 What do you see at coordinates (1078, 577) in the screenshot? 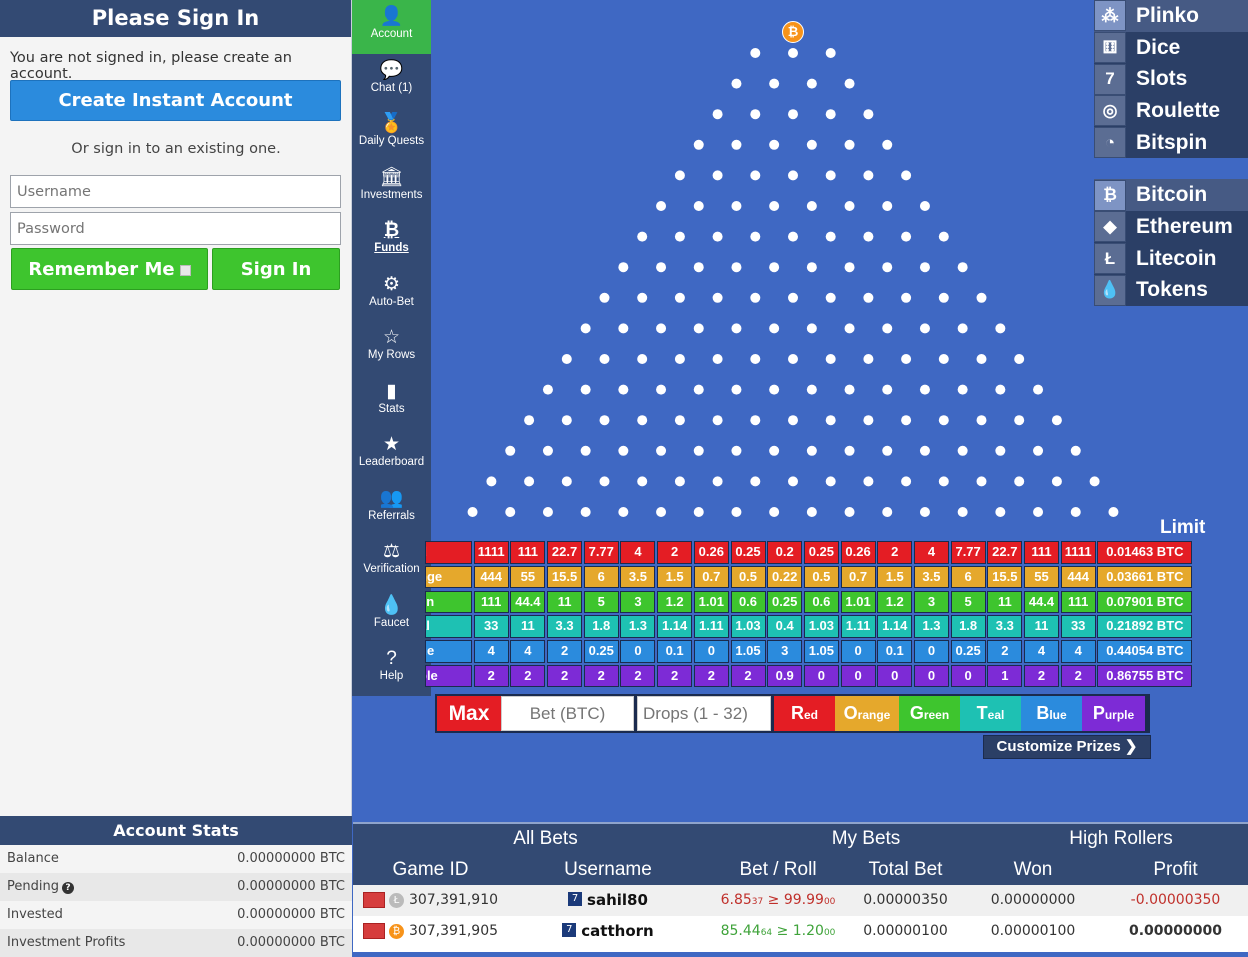
I see `prize-cell: 444` at bounding box center [1078, 577].